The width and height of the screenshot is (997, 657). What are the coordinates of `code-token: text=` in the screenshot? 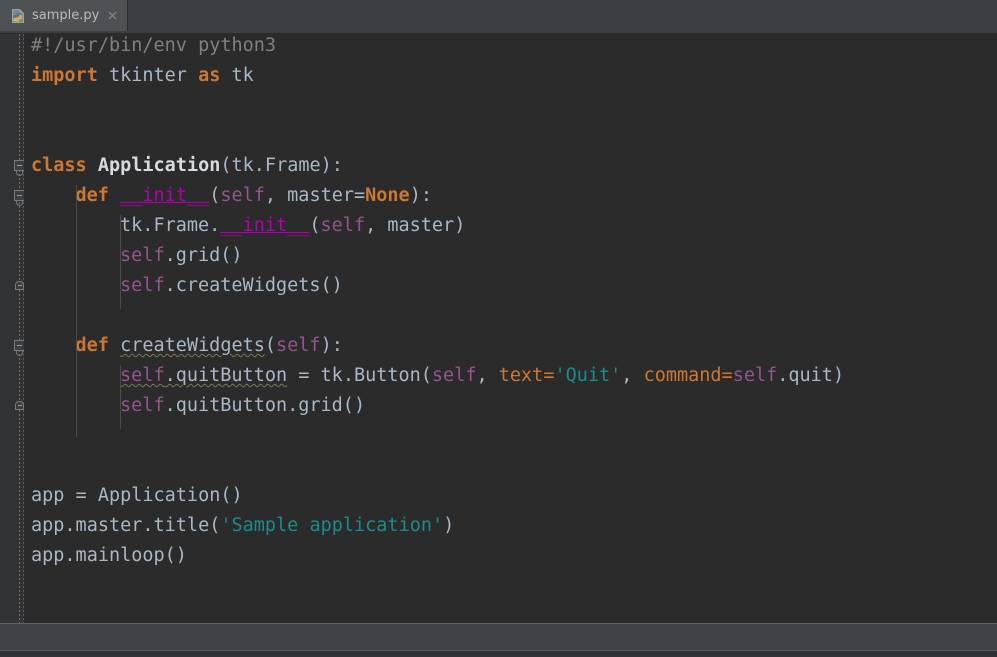 It's located at (526, 375).